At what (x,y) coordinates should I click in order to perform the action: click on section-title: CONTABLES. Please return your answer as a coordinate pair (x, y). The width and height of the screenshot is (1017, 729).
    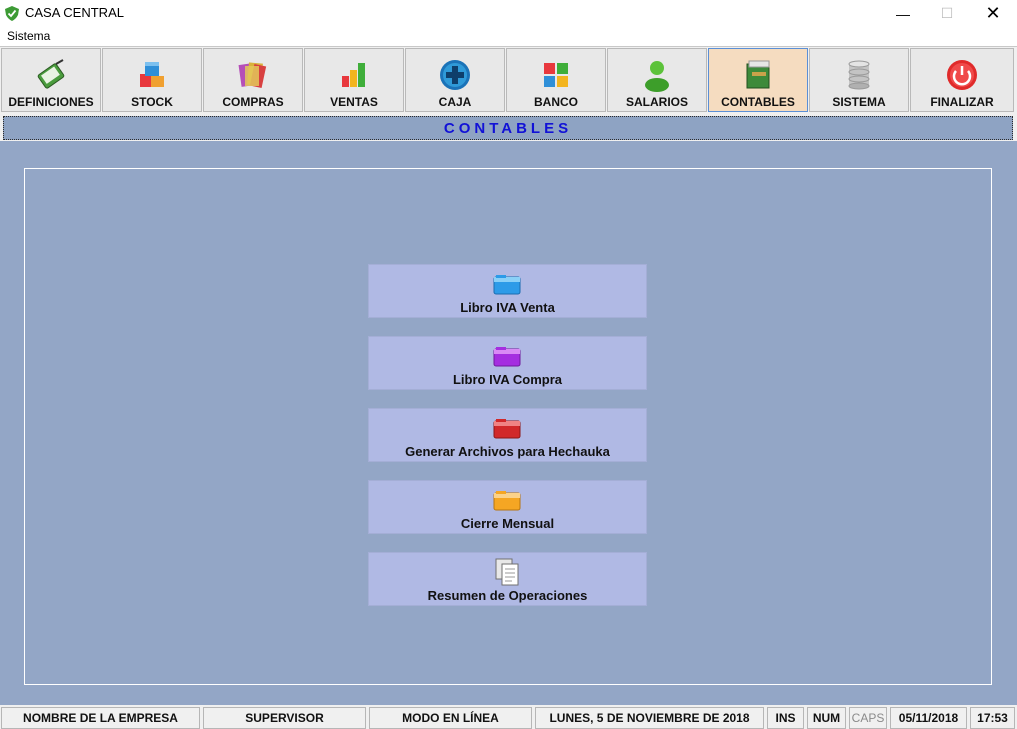
    Looking at the image, I should click on (508, 128).